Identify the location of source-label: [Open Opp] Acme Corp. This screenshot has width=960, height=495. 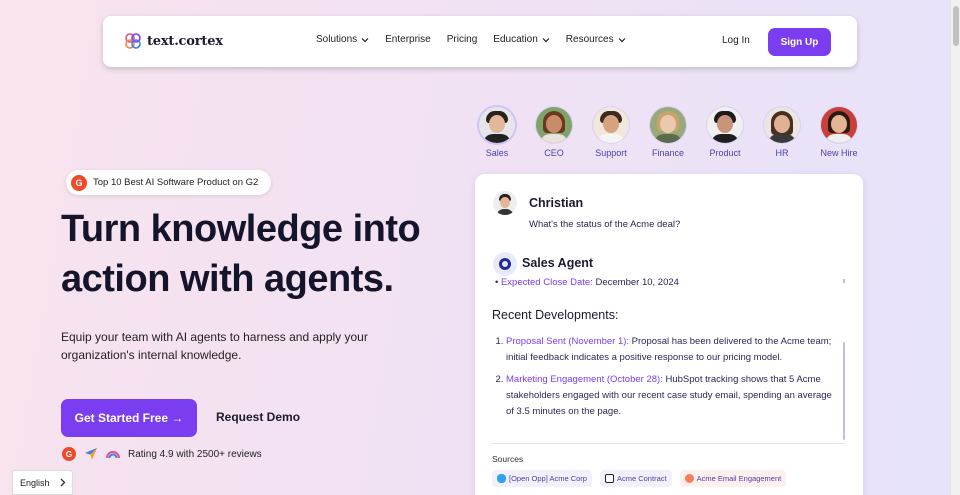
(548, 478).